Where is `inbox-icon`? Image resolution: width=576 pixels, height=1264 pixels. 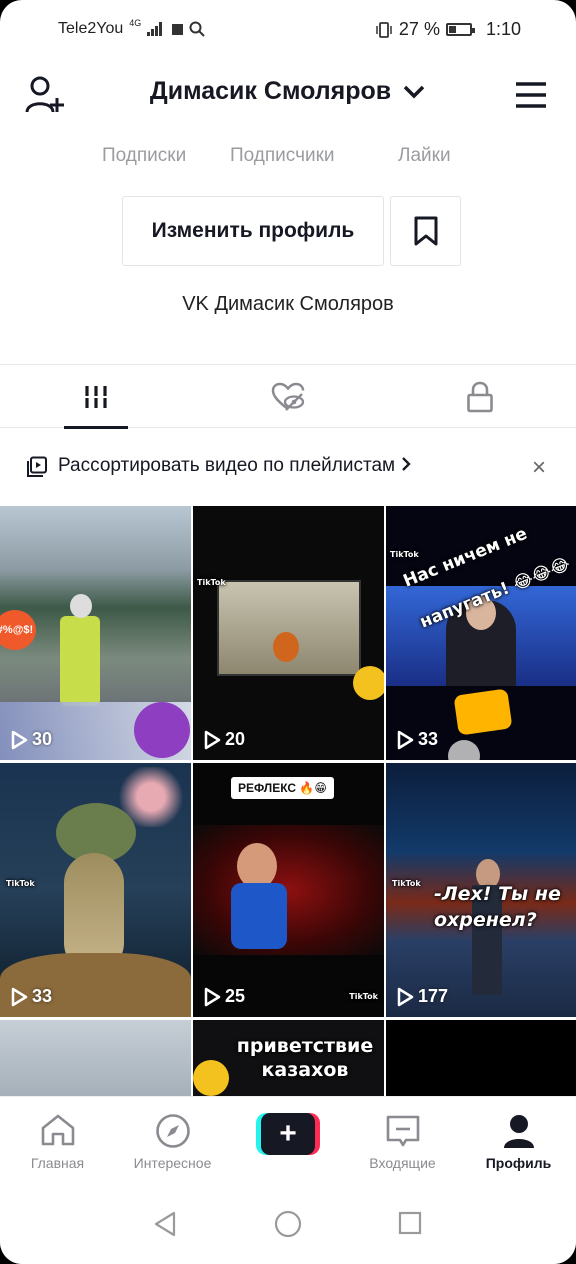 inbox-icon is located at coordinates (402, 1131).